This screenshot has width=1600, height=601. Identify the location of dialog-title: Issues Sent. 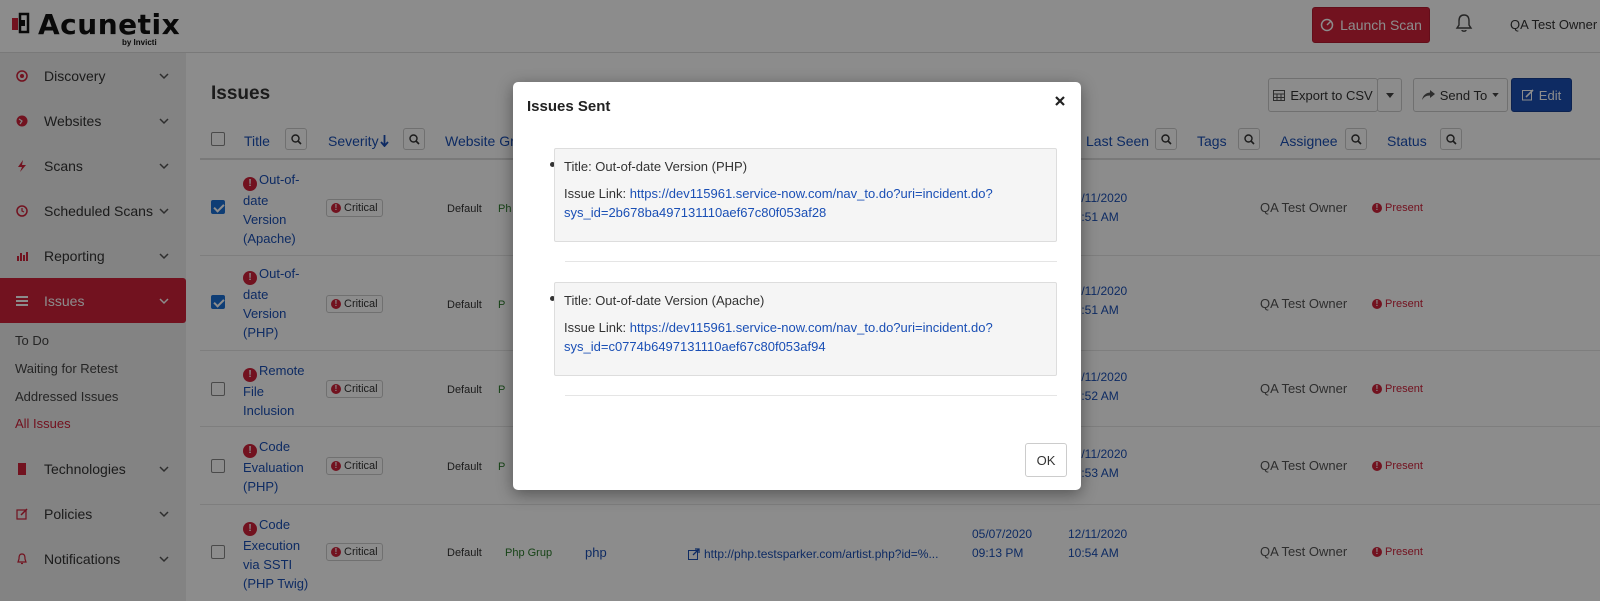
(569, 106).